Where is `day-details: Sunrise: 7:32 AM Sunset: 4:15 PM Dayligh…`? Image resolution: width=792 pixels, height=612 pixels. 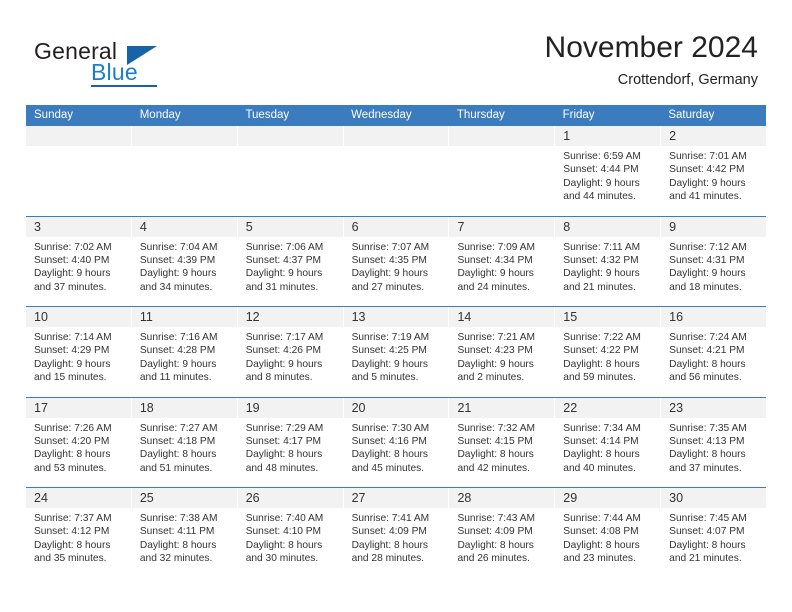
day-details: Sunrise: 7:32 AM Sunset: 4:15 PM Dayligh… is located at coordinates (501, 447).